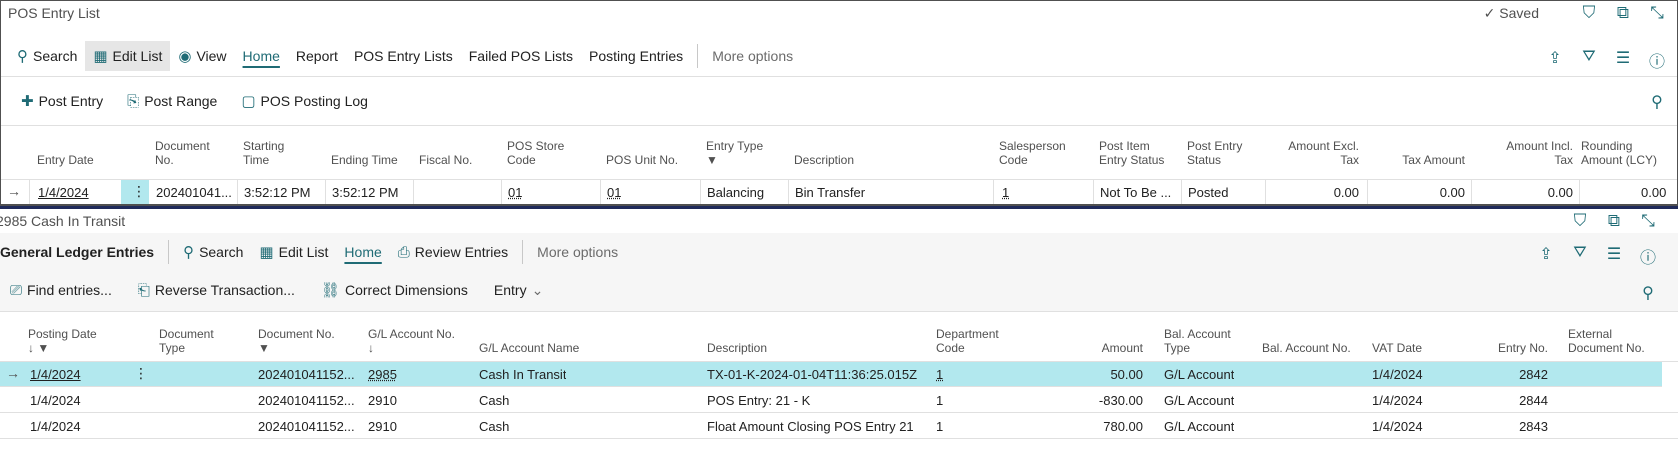 Image resolution: width=1678 pixels, height=467 pixels. Describe the element at coordinates (614, 192) in the screenshot. I see `pos-unit-no-cell: 01` at that location.